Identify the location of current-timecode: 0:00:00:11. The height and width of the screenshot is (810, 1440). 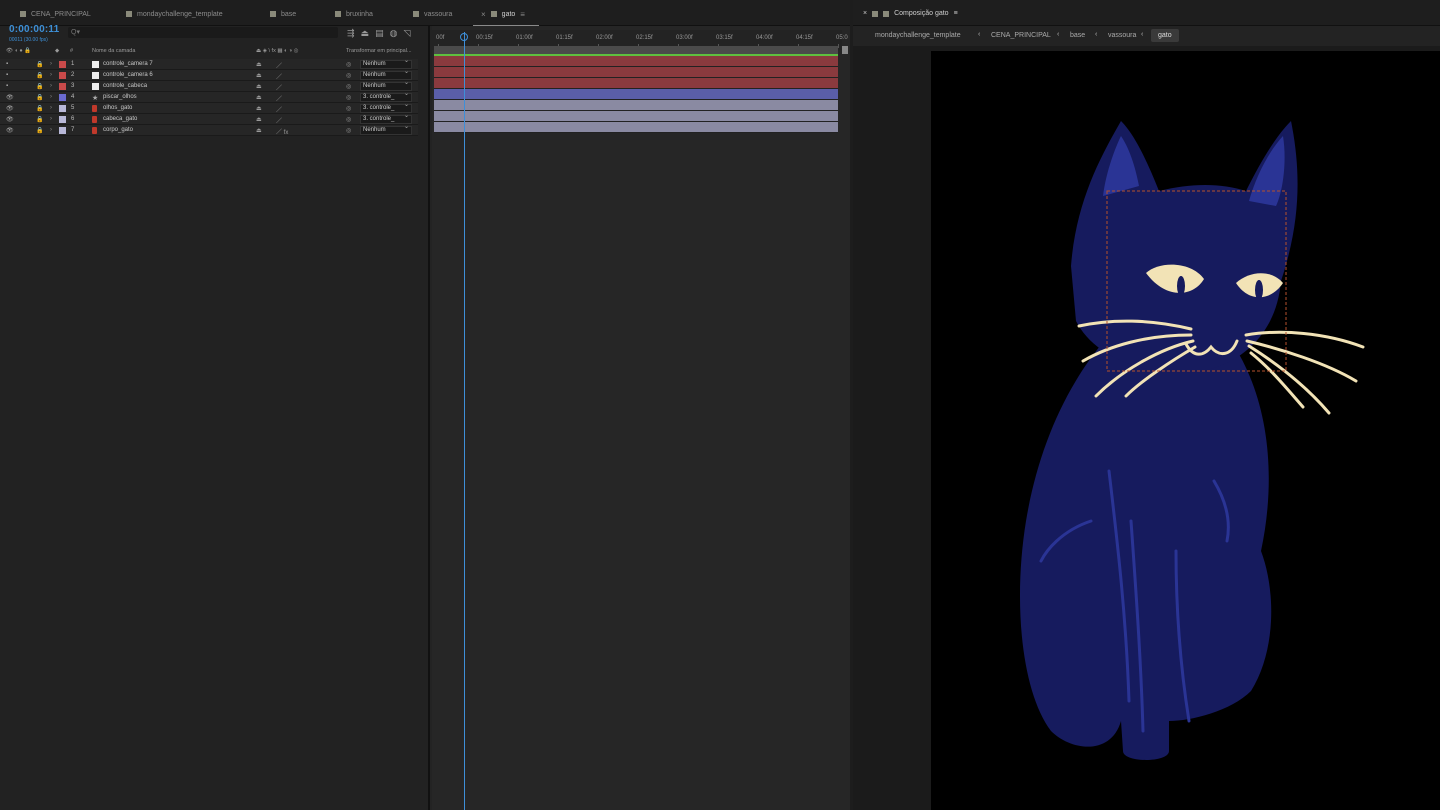
(34, 29).